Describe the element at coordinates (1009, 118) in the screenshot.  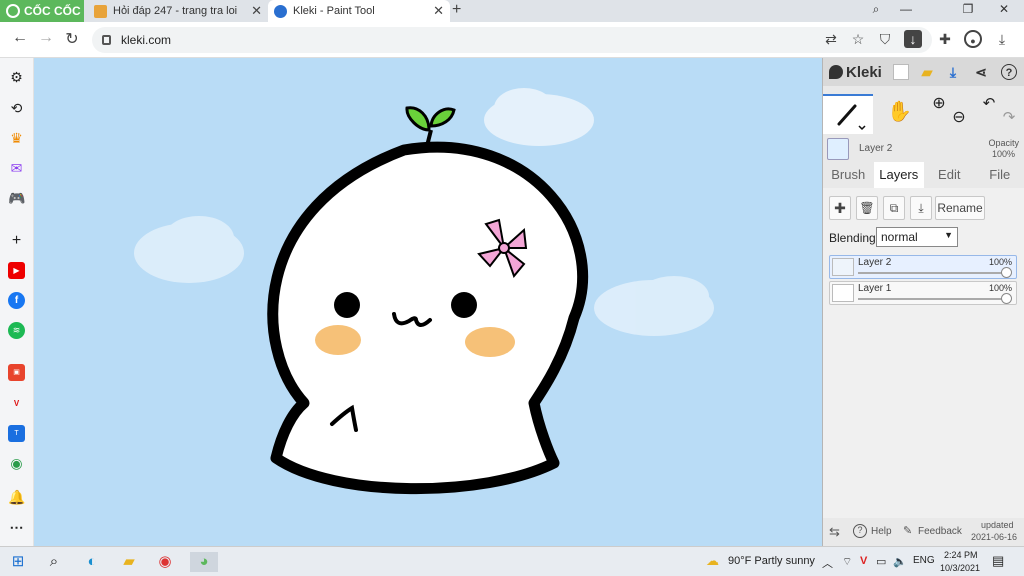
I see `redo-icon: ↷` at that location.